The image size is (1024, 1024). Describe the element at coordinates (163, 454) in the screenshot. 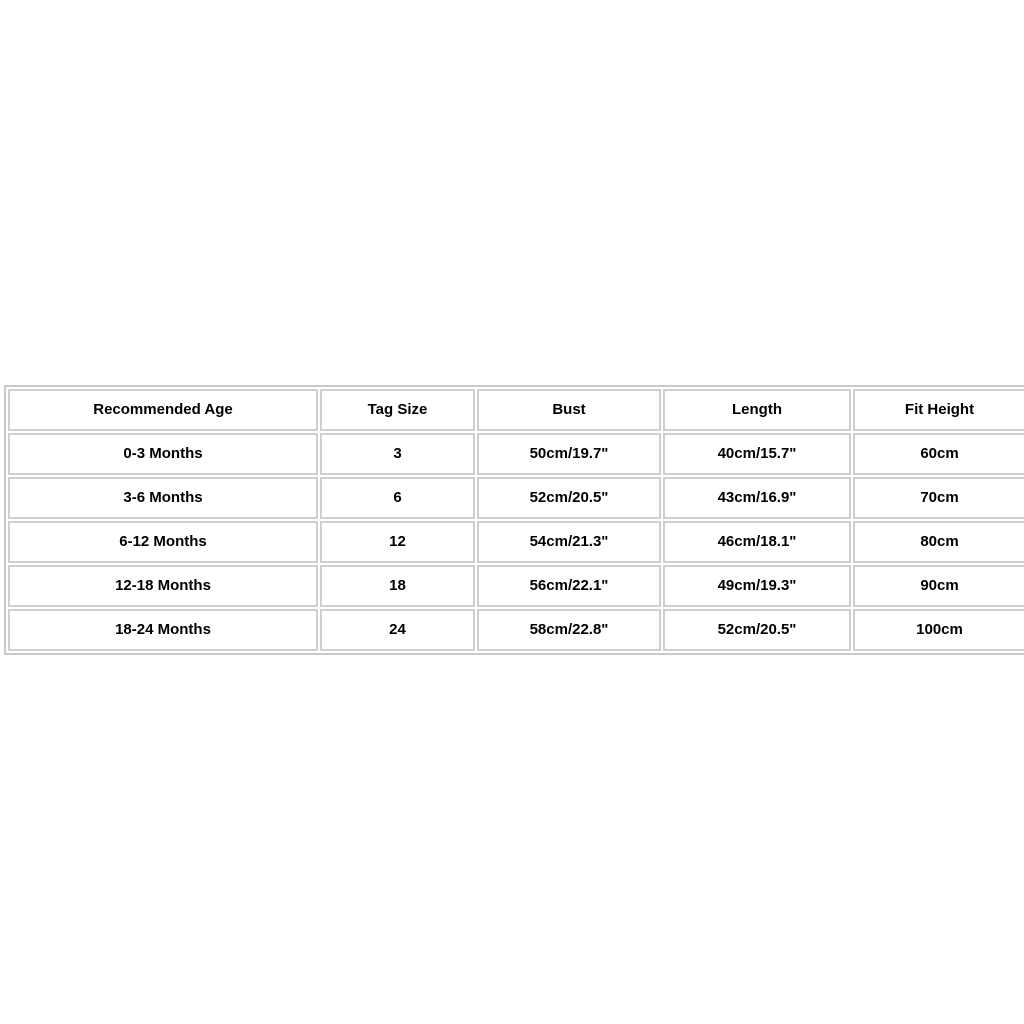

I see `cell-age: 0-3 Months` at that location.